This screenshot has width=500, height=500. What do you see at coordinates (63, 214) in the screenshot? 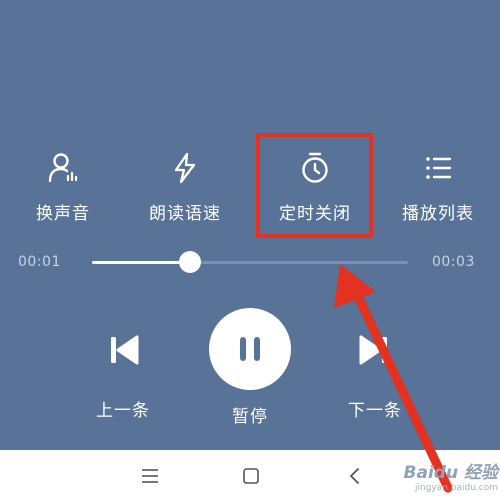
I see `change-voice-label: 换声音` at bounding box center [63, 214].